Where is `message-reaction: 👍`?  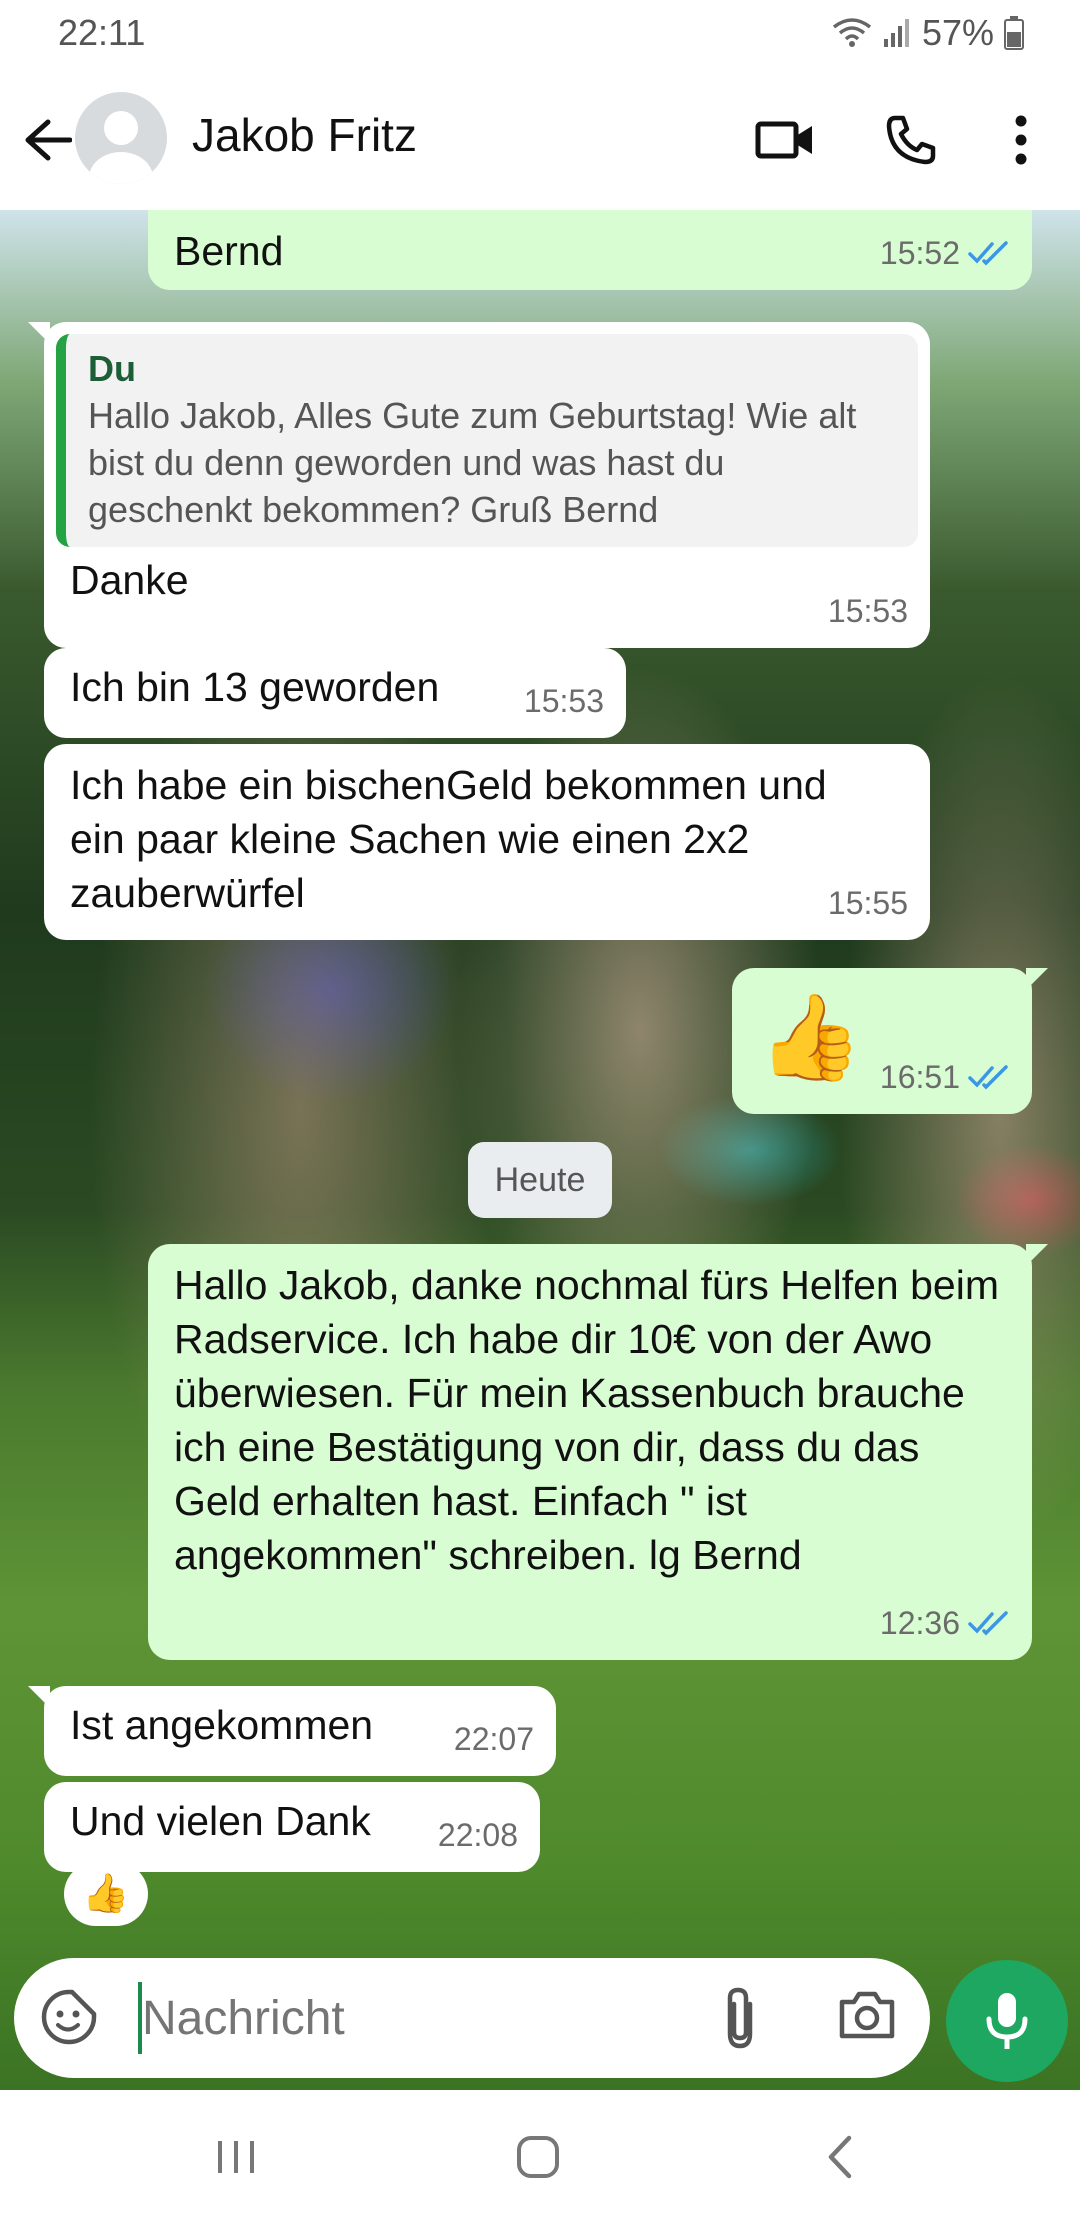
message-reaction: 👍 is located at coordinates (106, 1894).